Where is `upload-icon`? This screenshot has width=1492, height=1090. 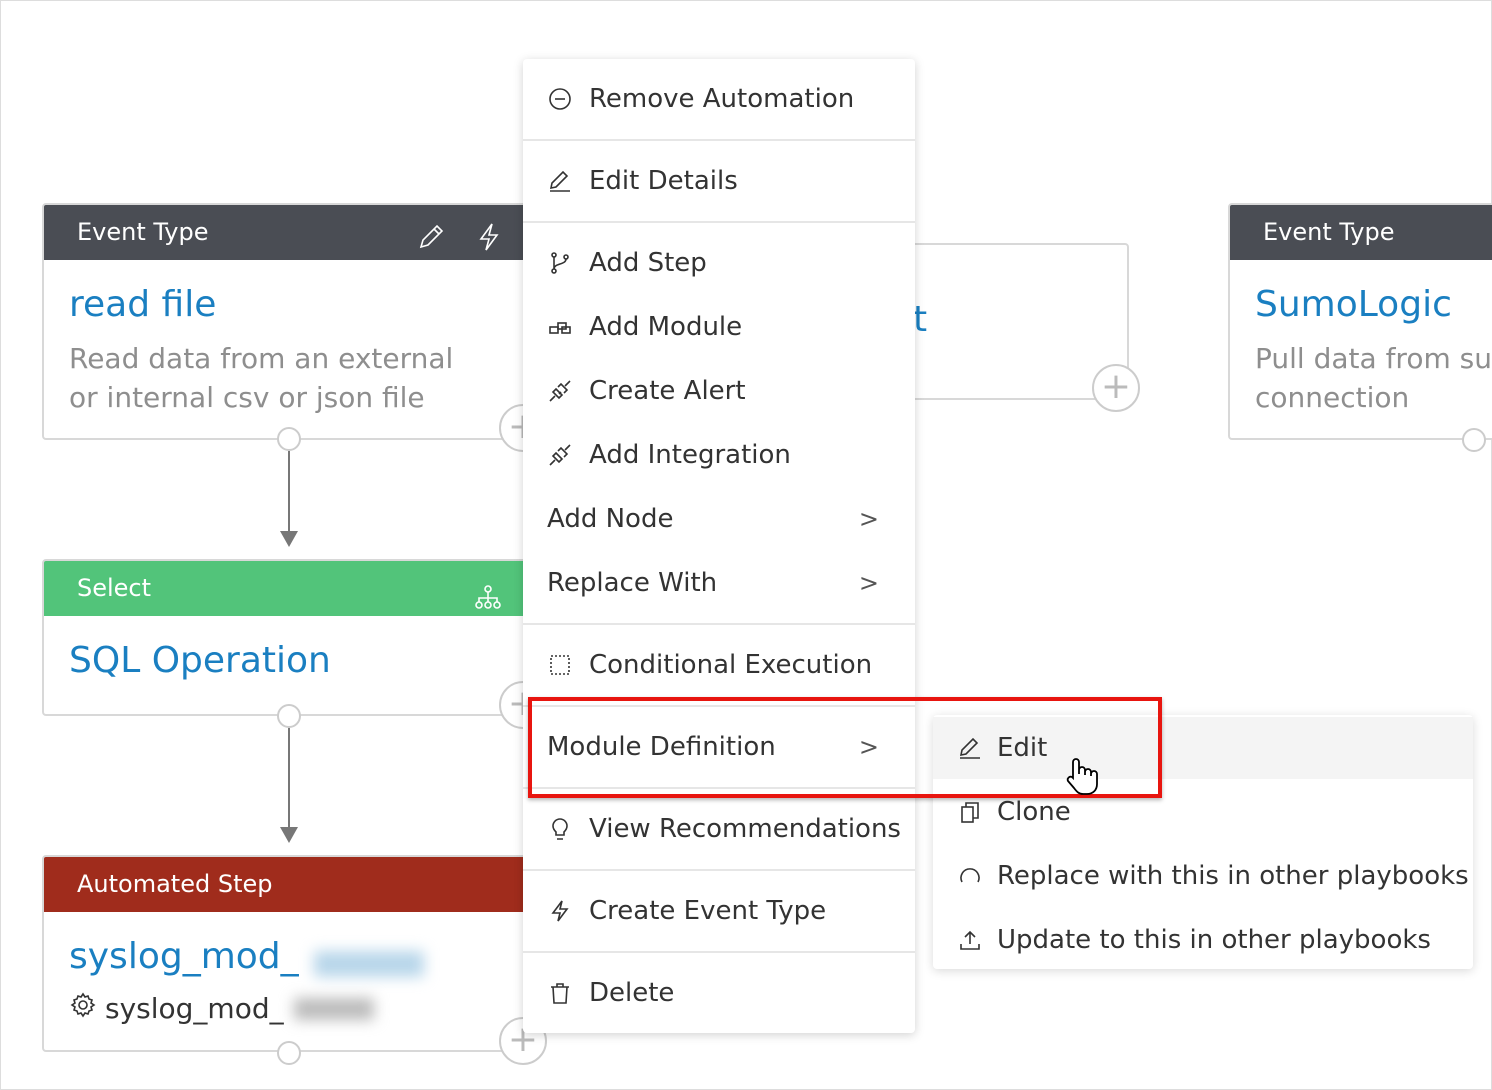 upload-icon is located at coordinates (970, 940).